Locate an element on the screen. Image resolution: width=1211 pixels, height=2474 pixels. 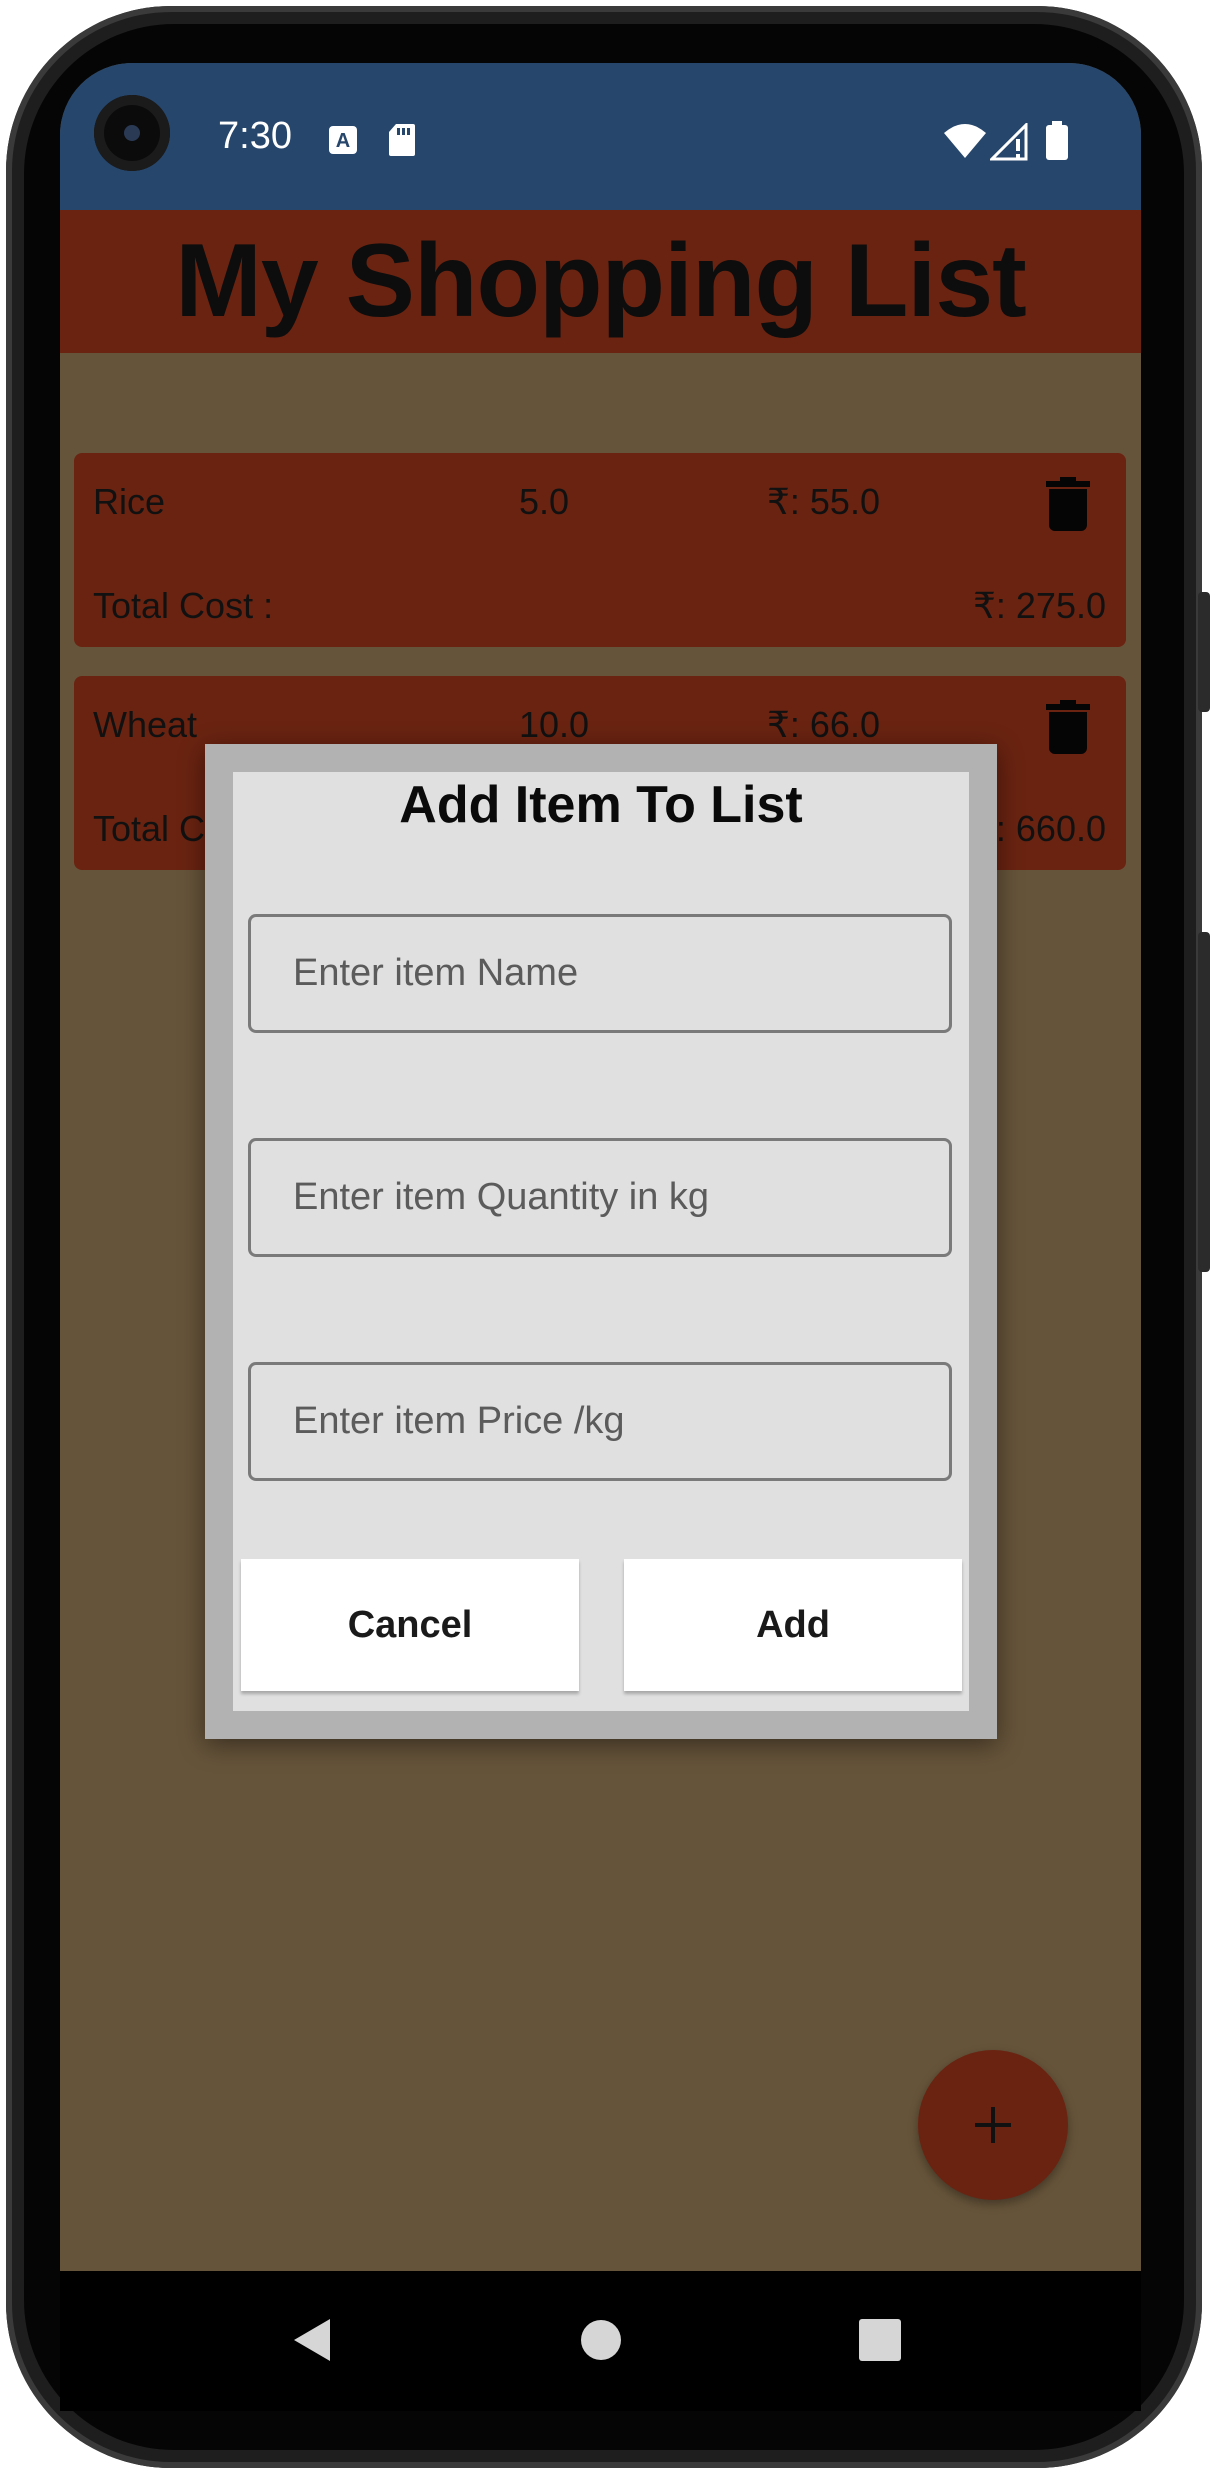
item-price: ₹: 55.0 is located at coordinates (823, 501).